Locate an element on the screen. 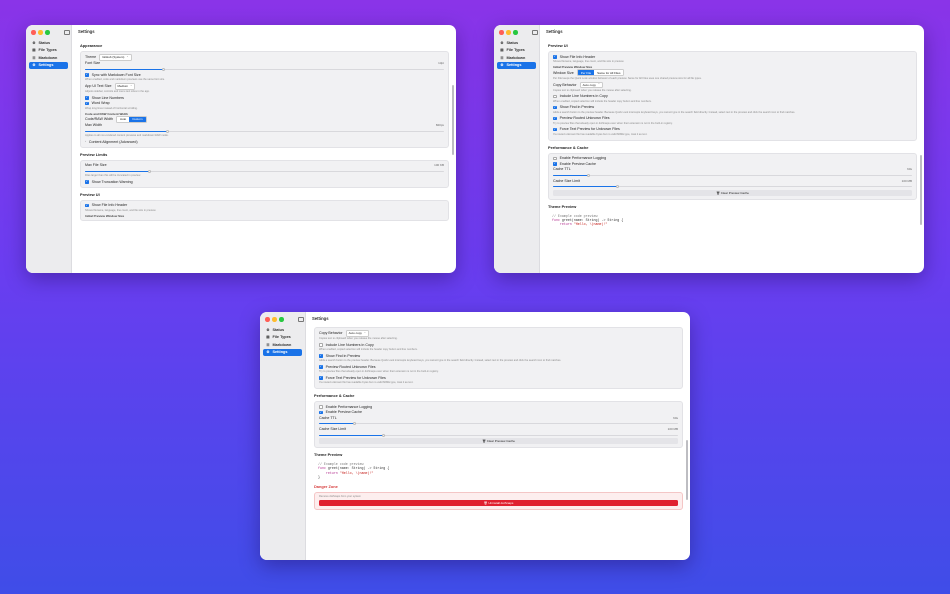  section-header: Preview UI is located at coordinates (90, 194).